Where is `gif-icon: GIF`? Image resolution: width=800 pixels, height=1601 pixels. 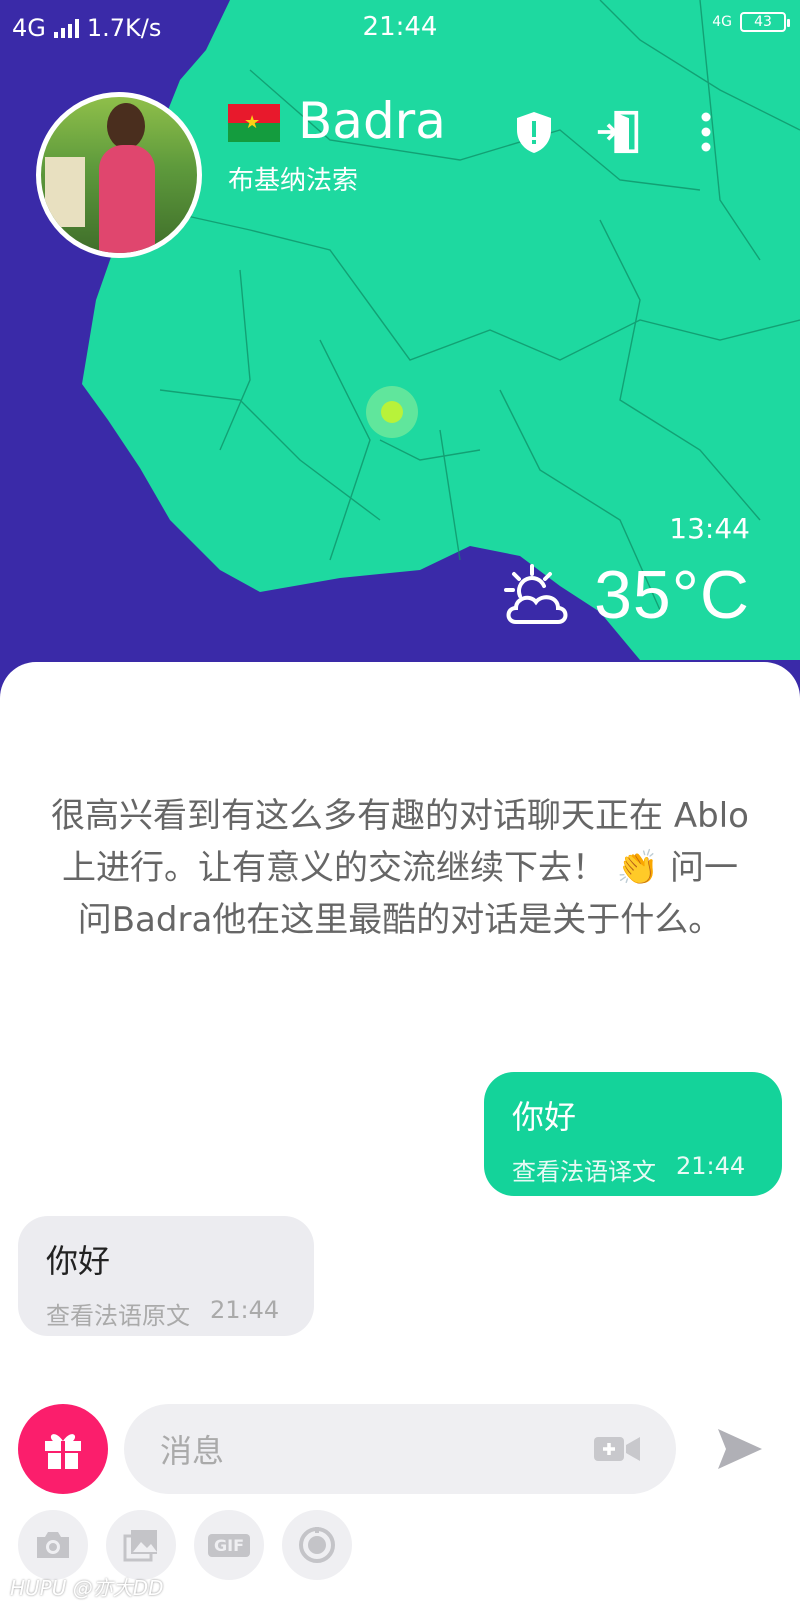 gif-icon: GIF is located at coordinates (228, 1545).